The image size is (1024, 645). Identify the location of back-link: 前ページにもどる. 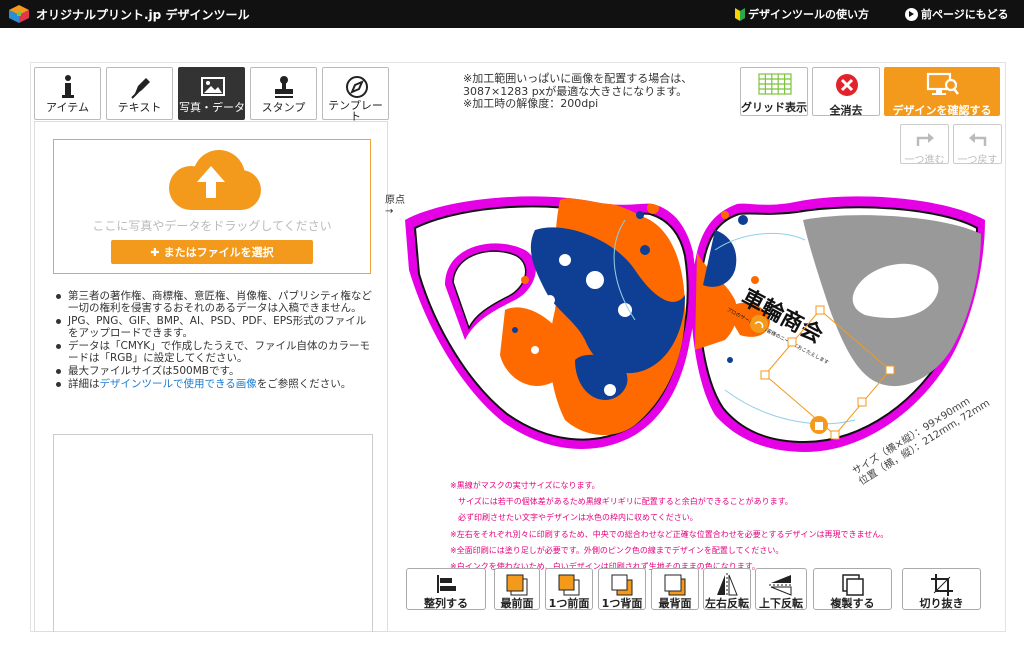
(957, 14).